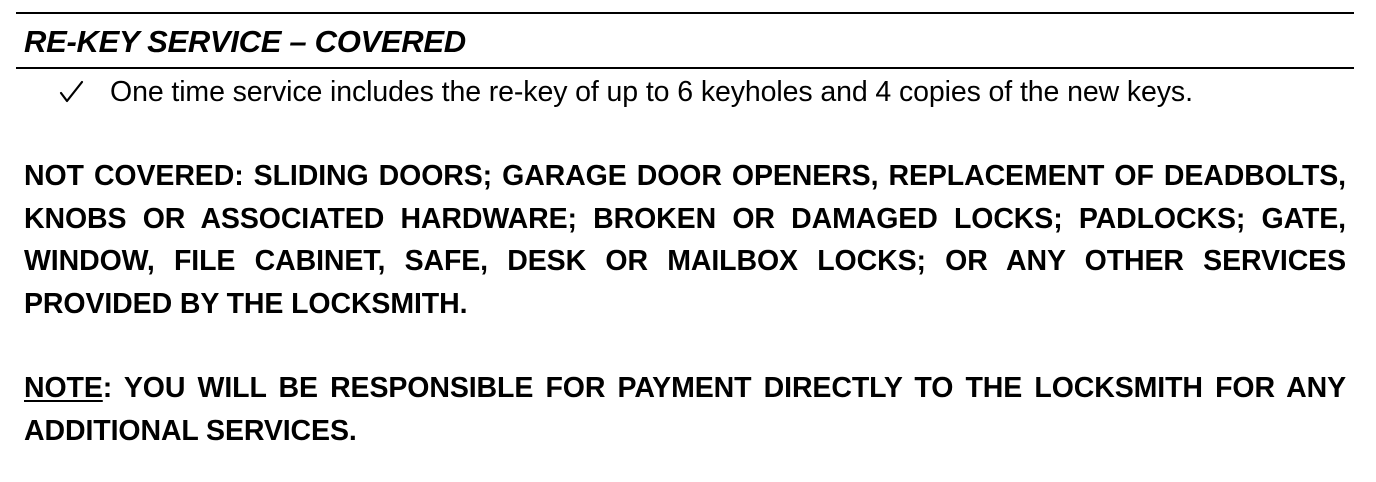 This screenshot has width=1376, height=482. What do you see at coordinates (245, 41) in the screenshot?
I see `section-heading: RE-KEY SERVICE – COVERED` at bounding box center [245, 41].